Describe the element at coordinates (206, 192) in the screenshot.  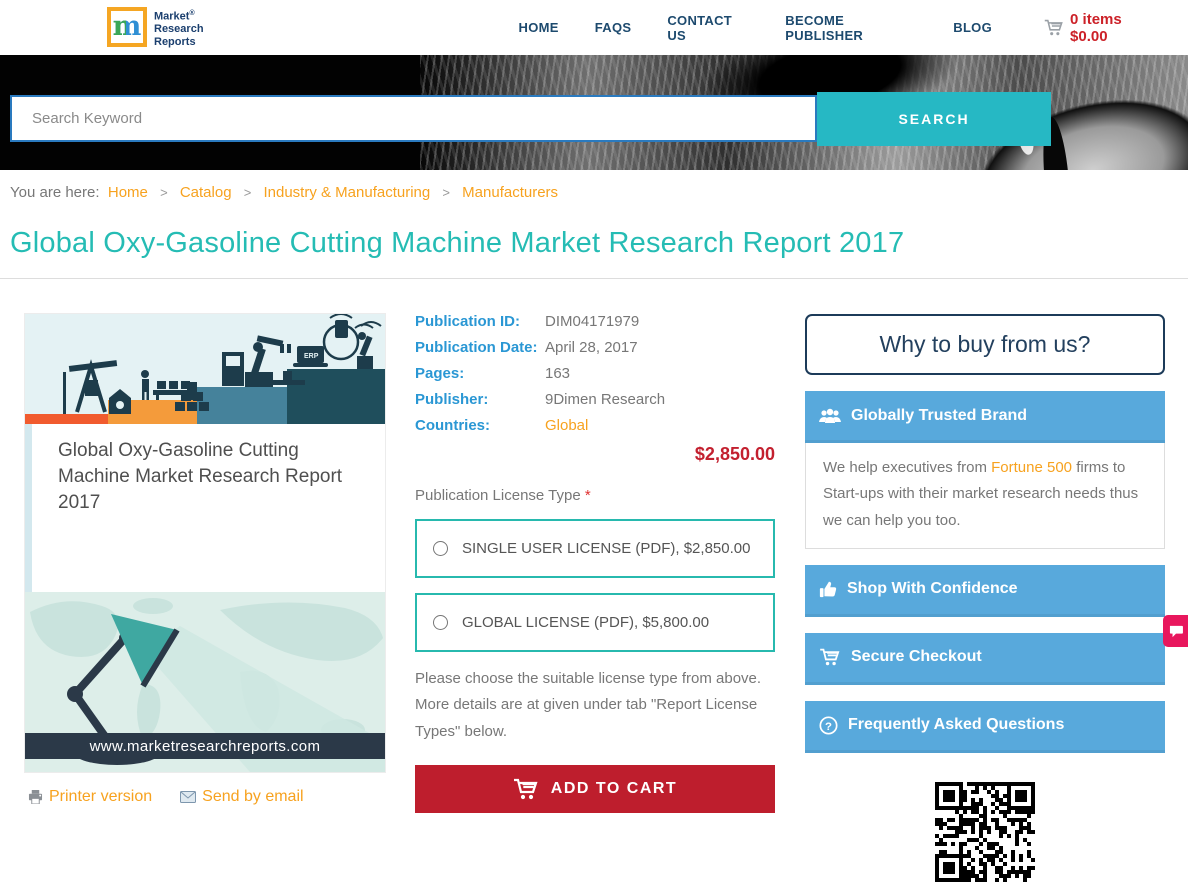
I see `breadcrumb-catalog: Catalog` at that location.